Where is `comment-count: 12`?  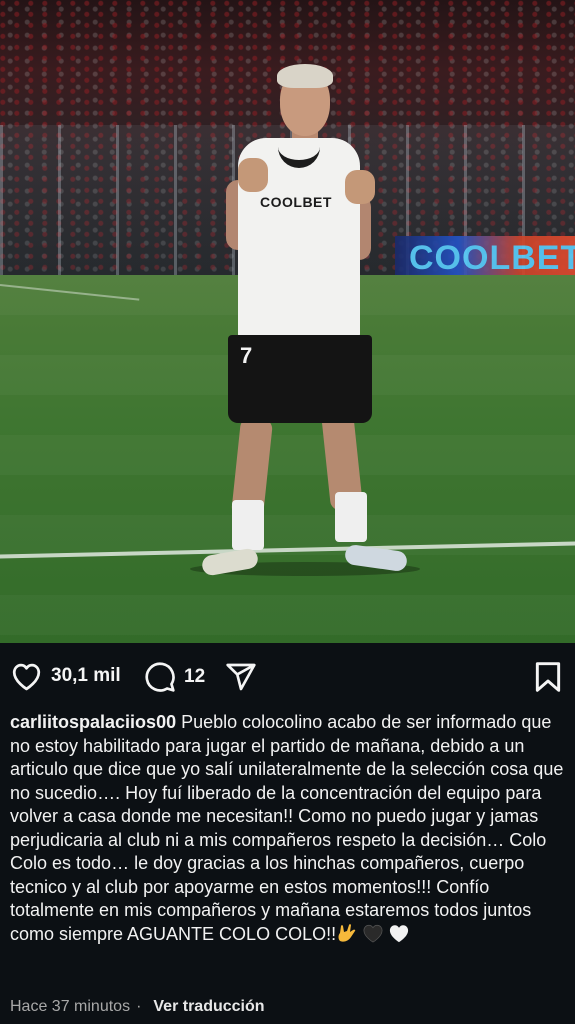
comment-count: 12 is located at coordinates (194, 677).